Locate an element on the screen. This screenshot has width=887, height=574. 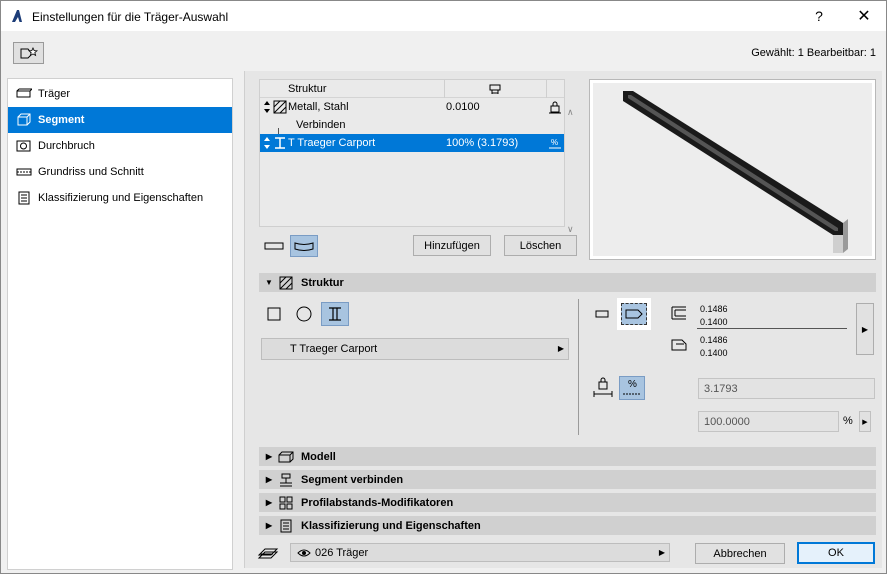
row-value: 0.0100 is located at coordinates (463, 107).